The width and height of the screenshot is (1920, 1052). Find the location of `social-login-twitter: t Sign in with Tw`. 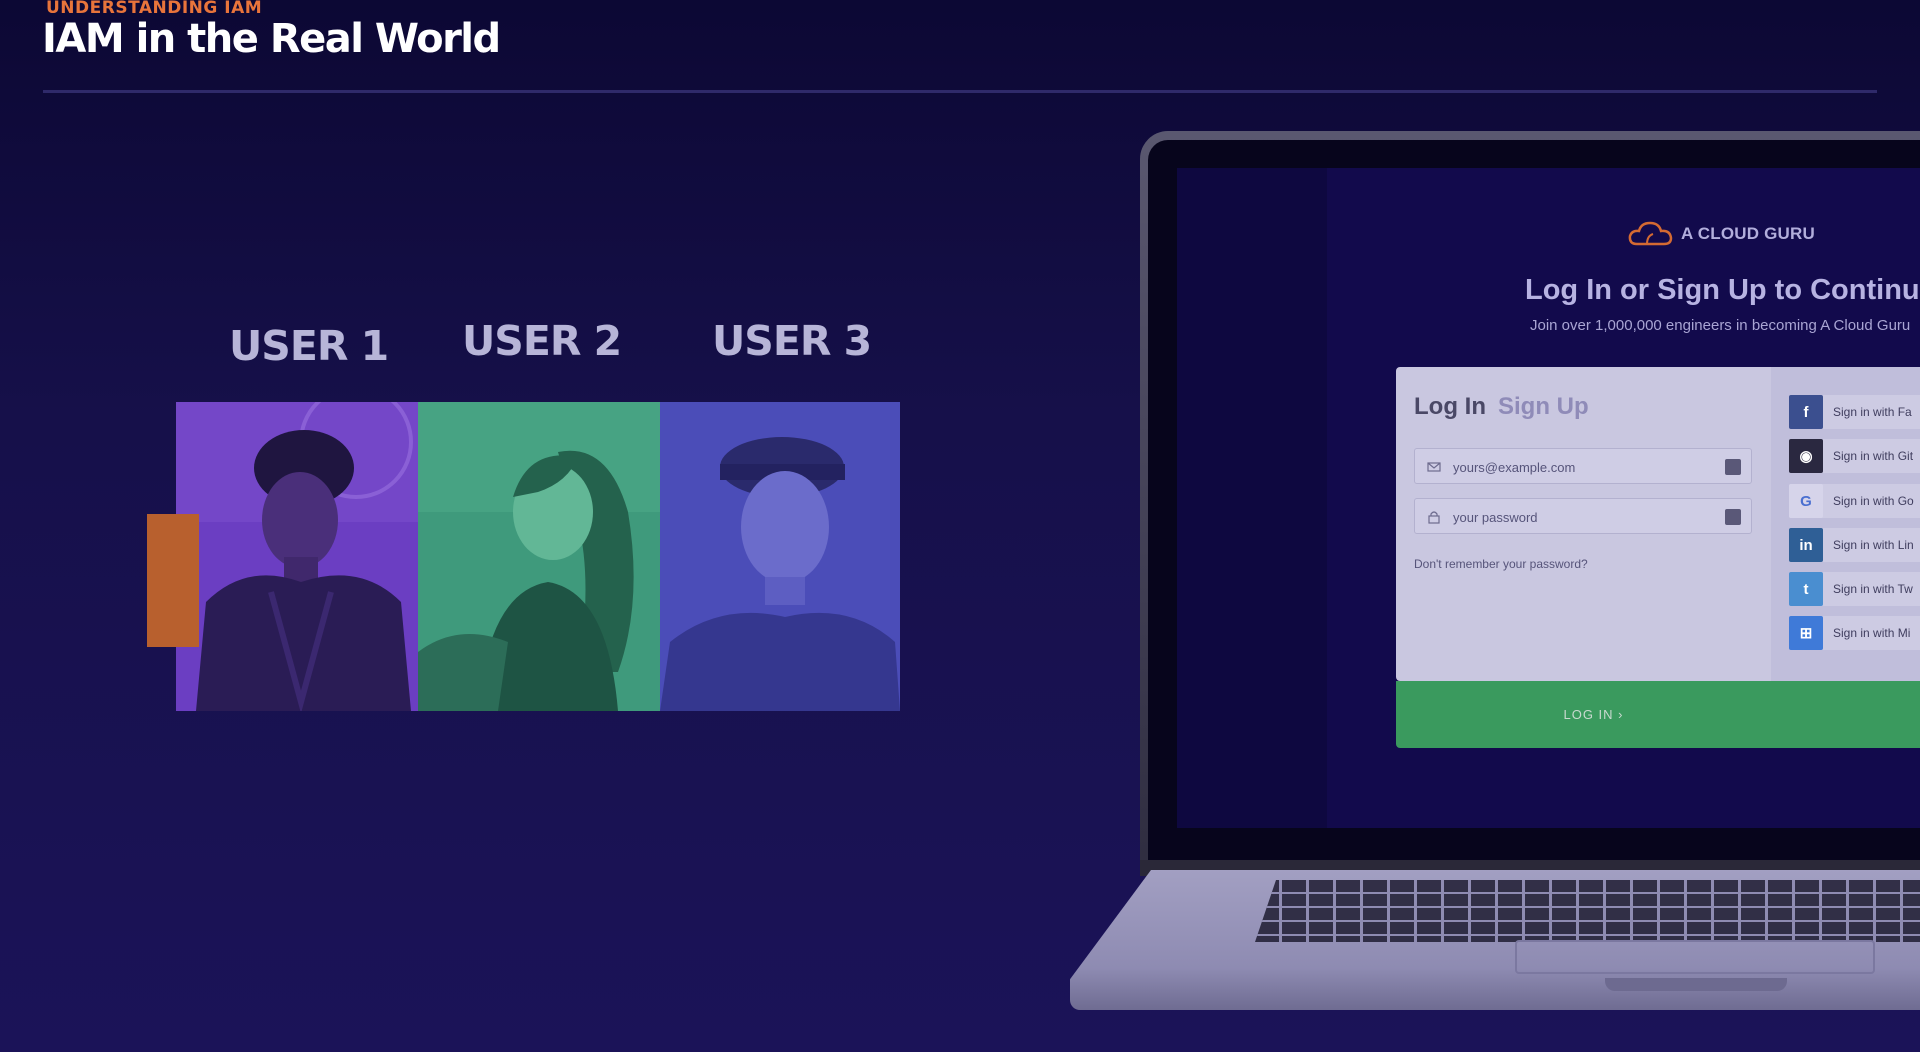

social-login-twitter: t Sign in with Tw is located at coordinates (1854, 589).